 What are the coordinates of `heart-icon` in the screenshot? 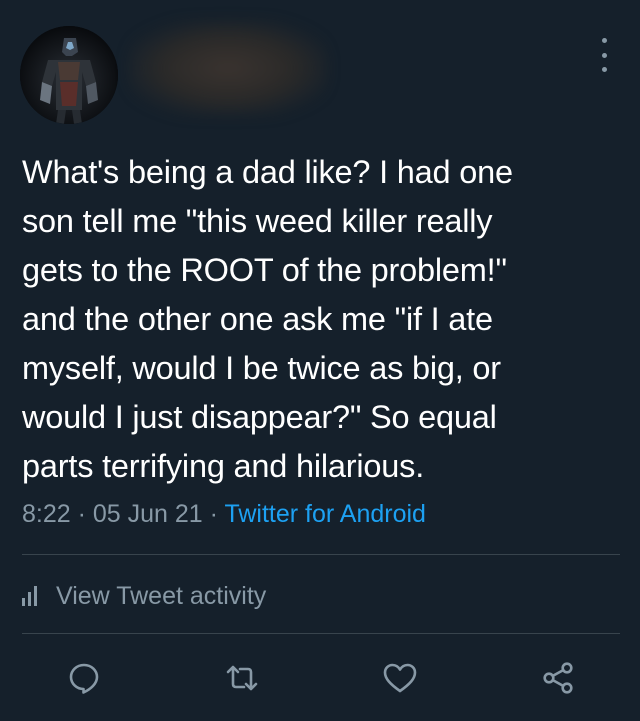 It's located at (400, 678).